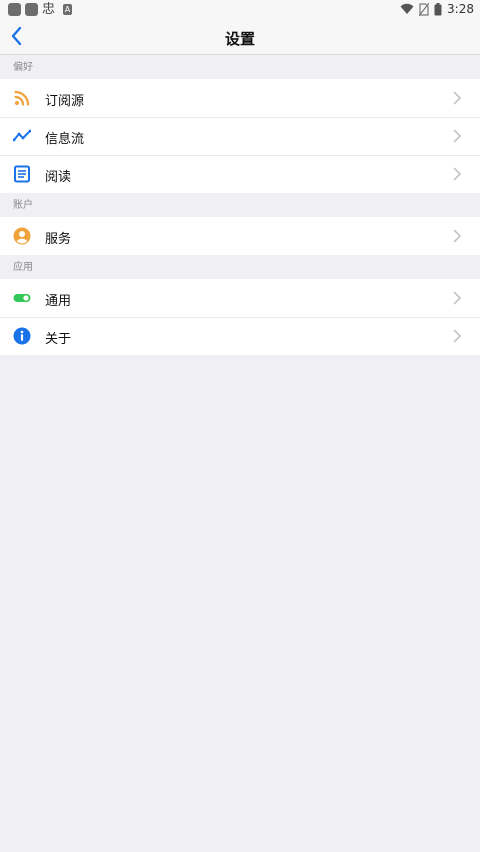  I want to click on no-sim-icon, so click(424, 9).